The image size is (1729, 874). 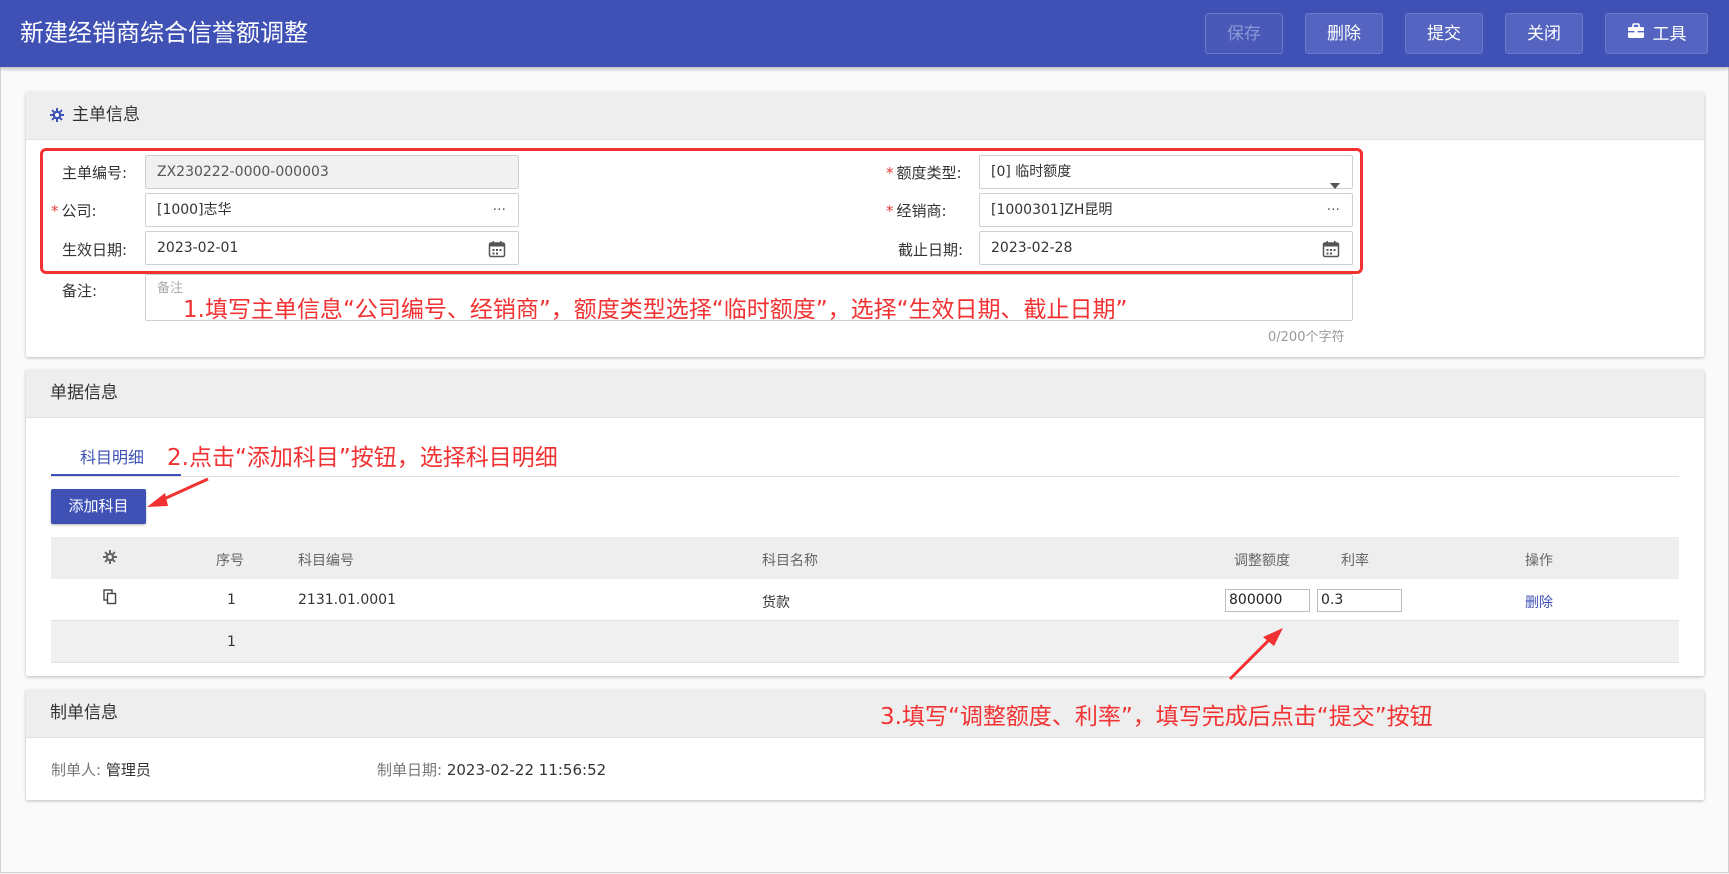 I want to click on close-button: 关闭, so click(x=1544, y=33).